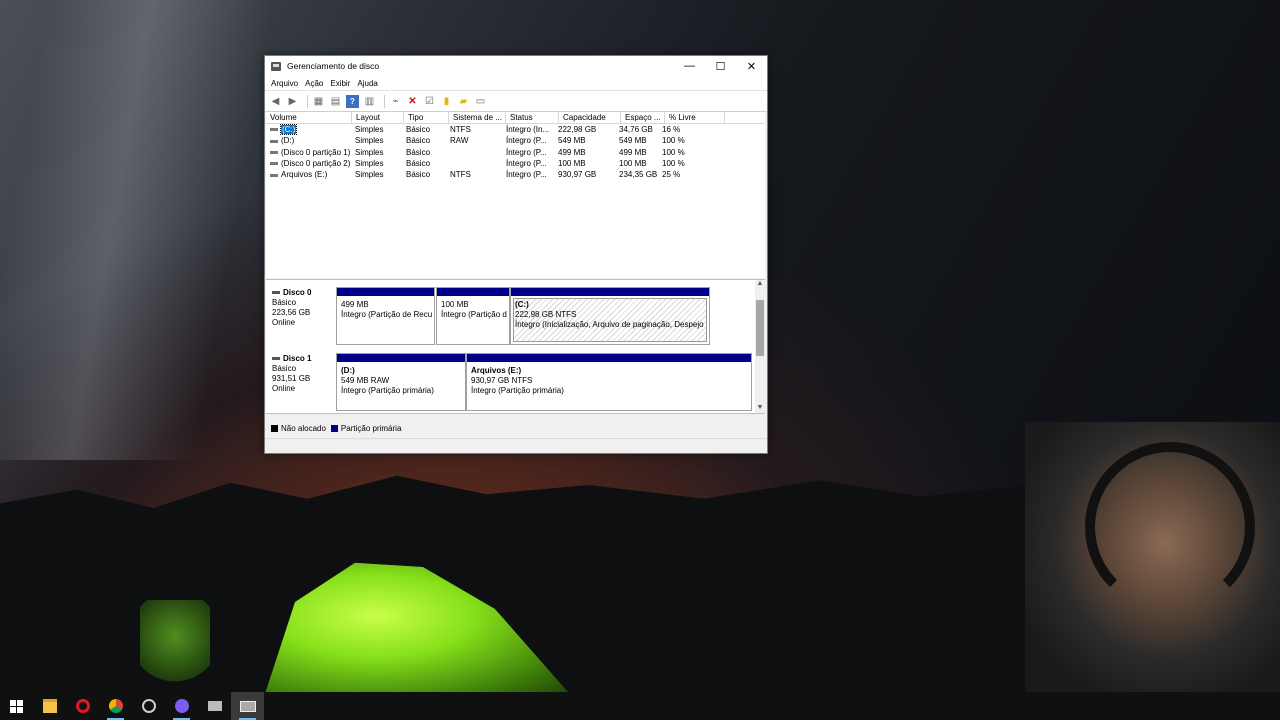 The width and height of the screenshot is (1280, 720). What do you see at coordinates (276, 66) in the screenshot?
I see `disk-management-icon` at bounding box center [276, 66].